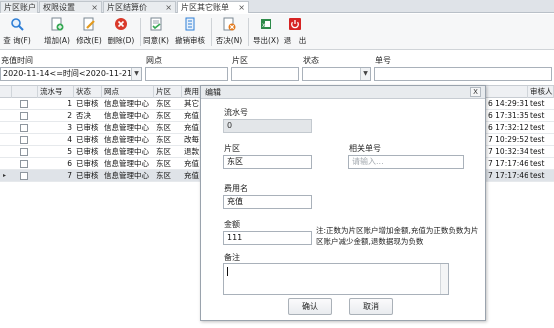  What do you see at coordinates (69, 163) in the screenshot?
I see `cell-serial: 6` at bounding box center [69, 163].